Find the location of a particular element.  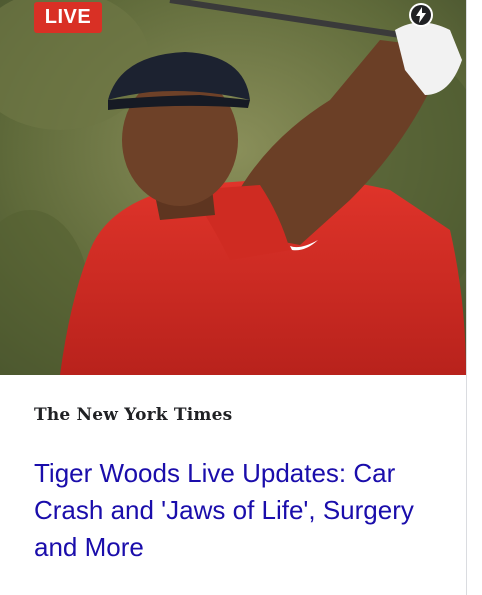

lightning-bolt-icon is located at coordinates (421, 15).